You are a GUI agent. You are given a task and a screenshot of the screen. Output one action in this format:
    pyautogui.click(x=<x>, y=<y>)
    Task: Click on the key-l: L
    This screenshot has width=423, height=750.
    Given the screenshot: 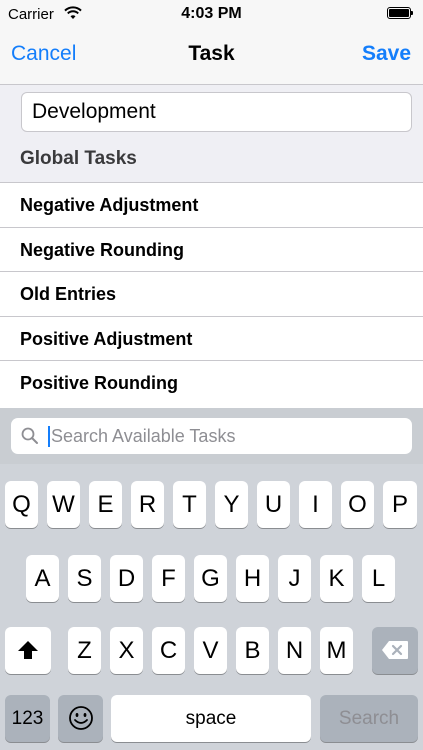 What is the action you would take?
    pyautogui.click(x=378, y=578)
    